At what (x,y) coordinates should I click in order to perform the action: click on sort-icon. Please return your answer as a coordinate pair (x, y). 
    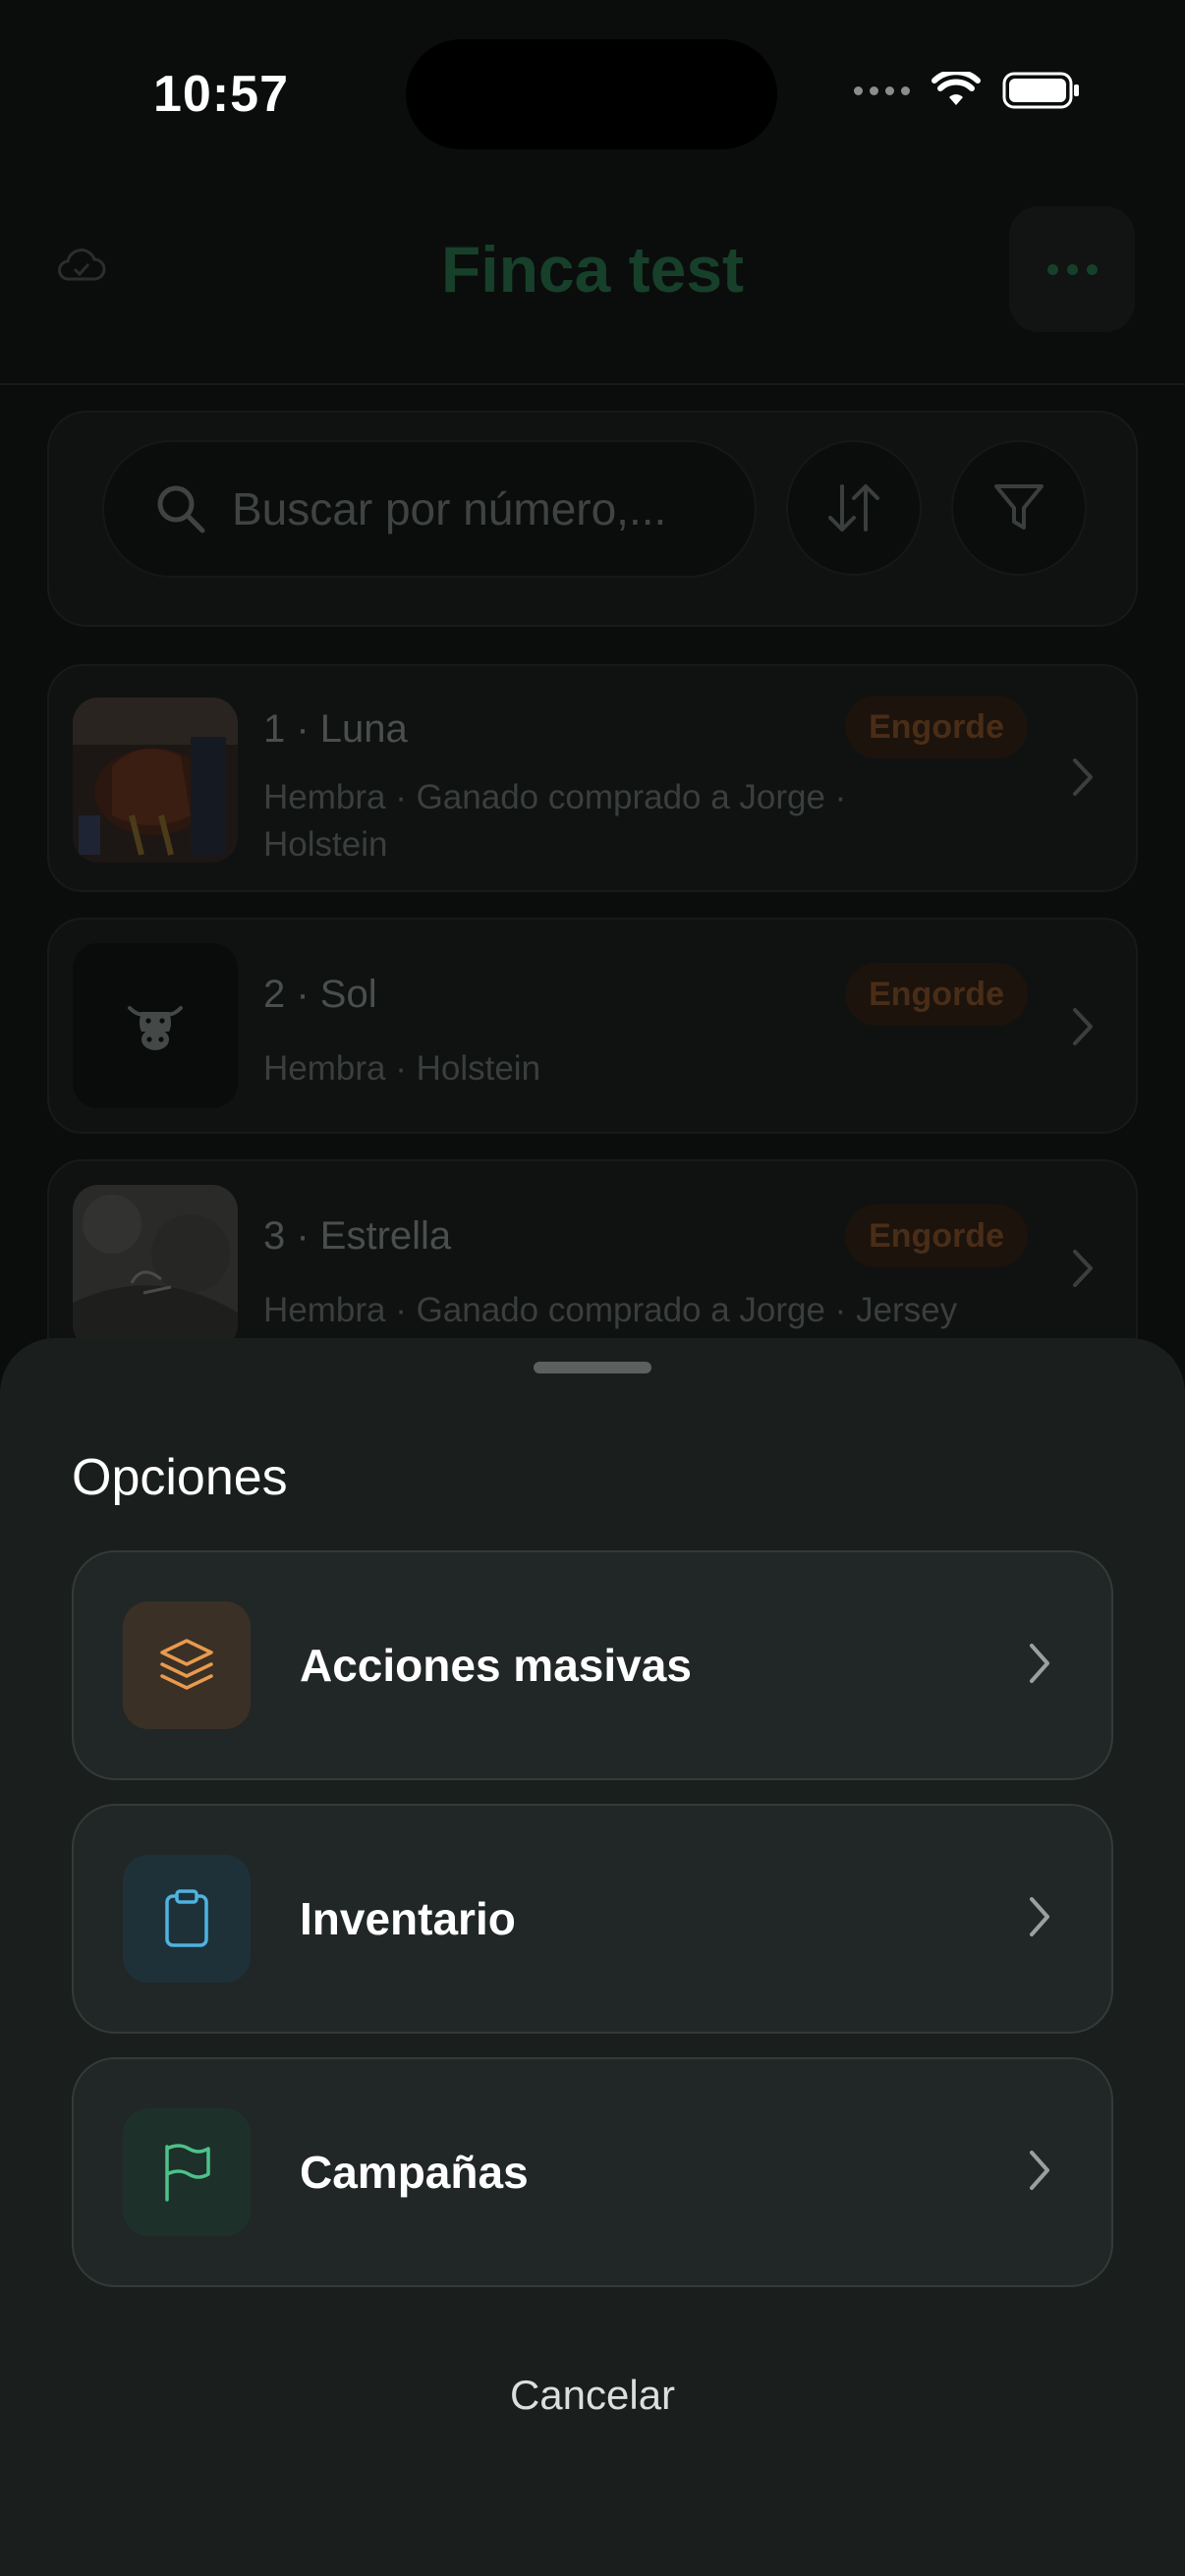
    Looking at the image, I should click on (854, 508).